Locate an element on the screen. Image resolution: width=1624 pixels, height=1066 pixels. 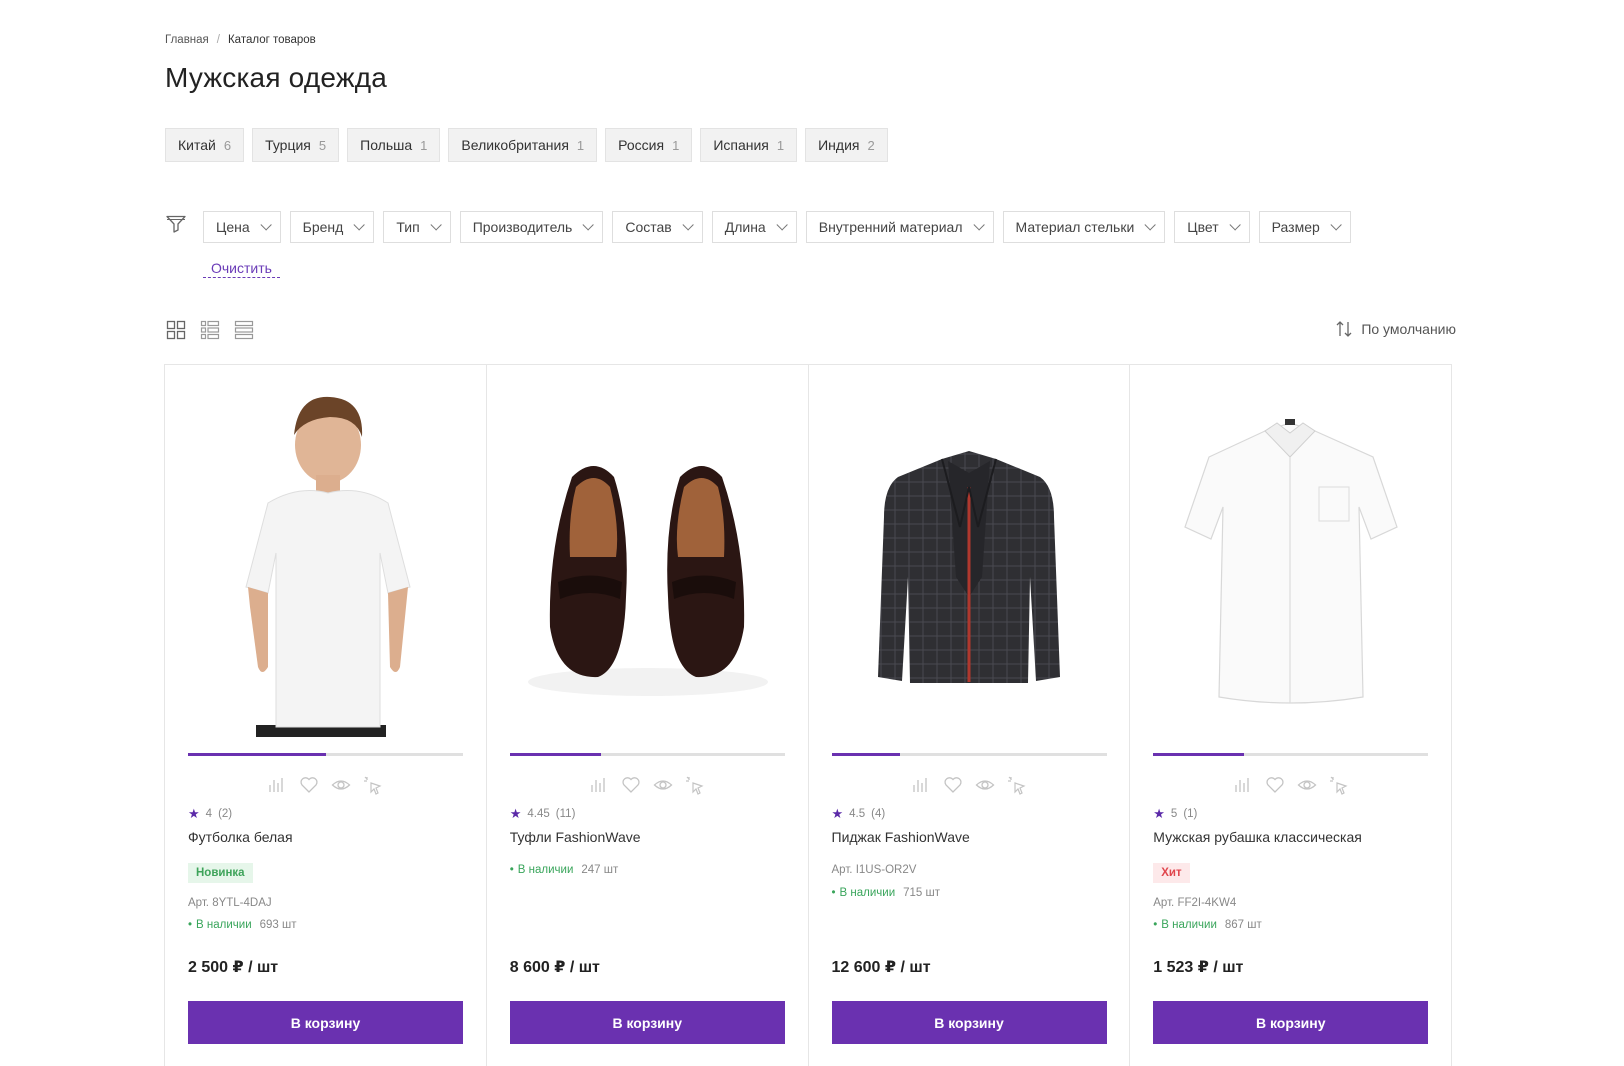
country-tag: Китай 6 is located at coordinates (205, 145).